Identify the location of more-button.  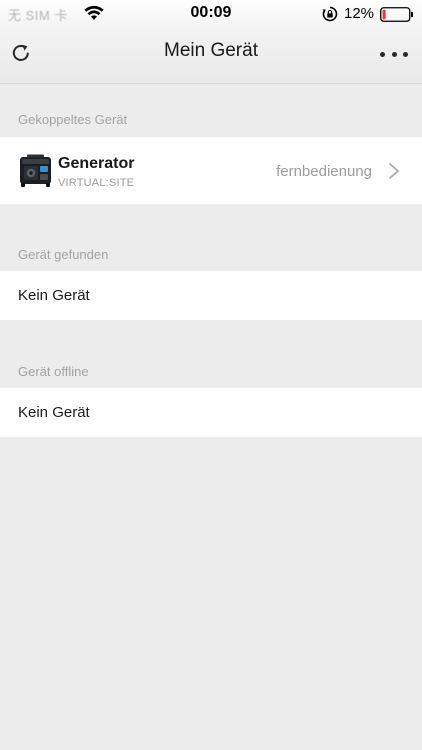
(394, 54).